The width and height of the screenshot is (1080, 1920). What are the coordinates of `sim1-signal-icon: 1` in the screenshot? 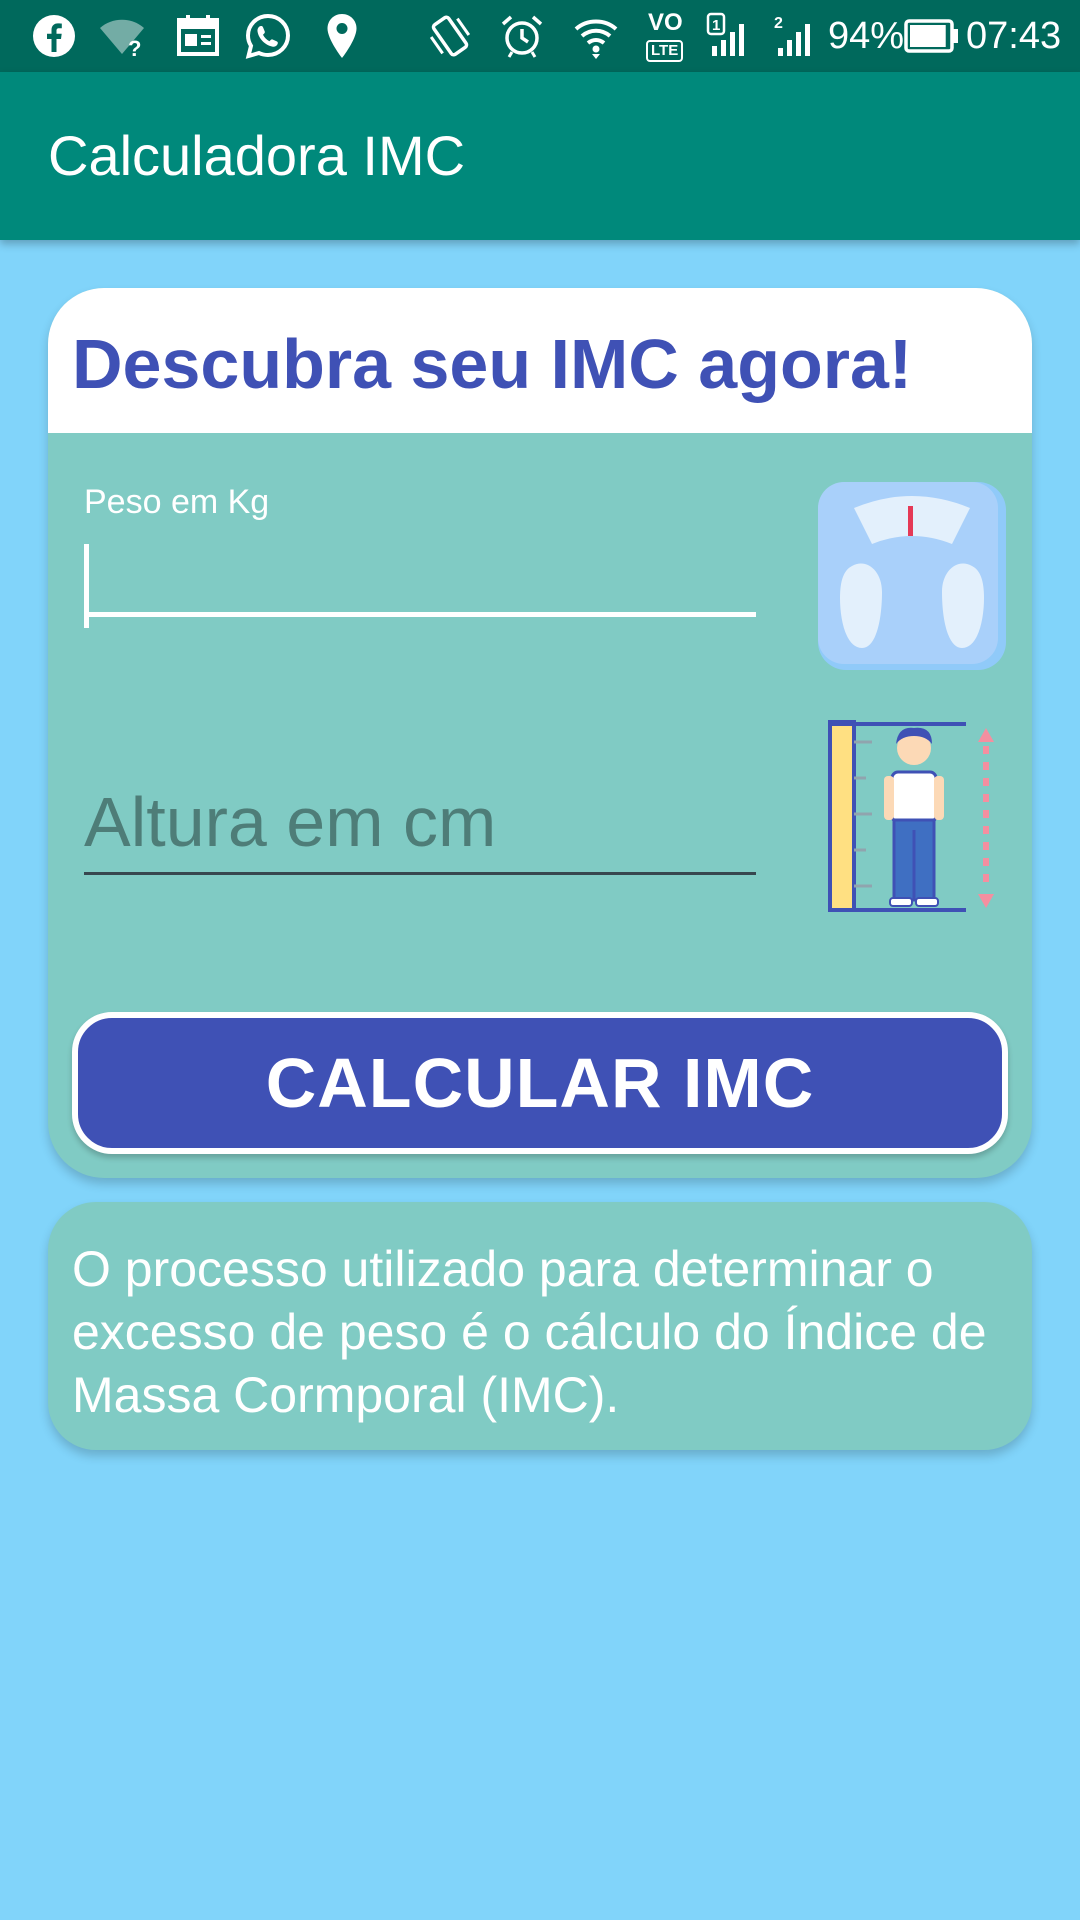 It's located at (725, 34).